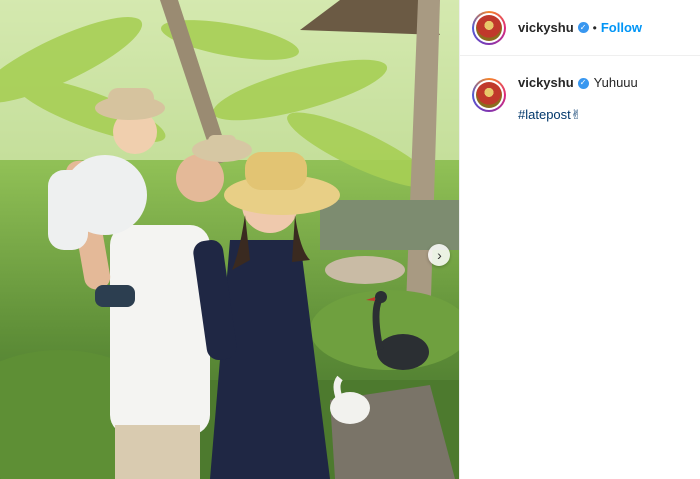 Image resolution: width=700 pixels, height=479 pixels. Describe the element at coordinates (550, 115) in the screenshot. I see `hashtag-link: #latepost✌` at that location.